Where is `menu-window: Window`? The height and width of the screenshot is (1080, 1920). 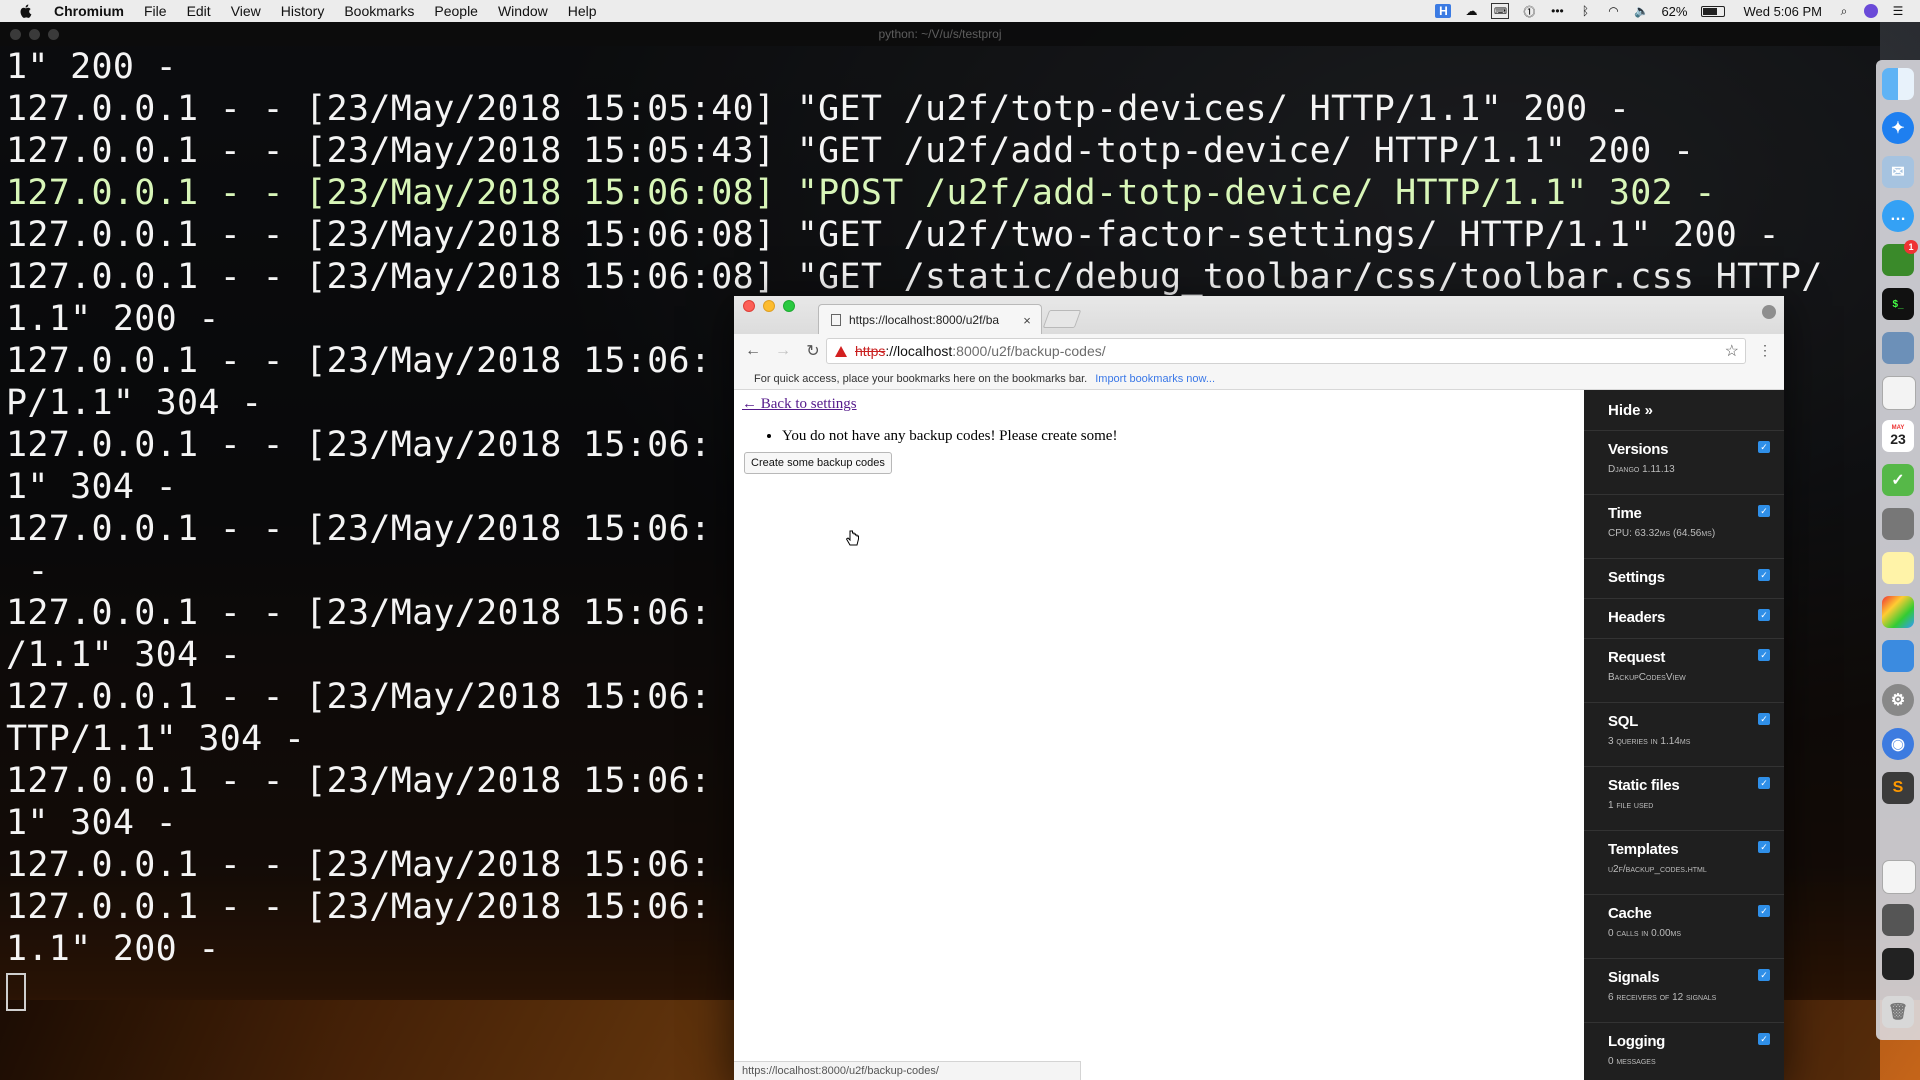 menu-window: Window is located at coordinates (523, 11).